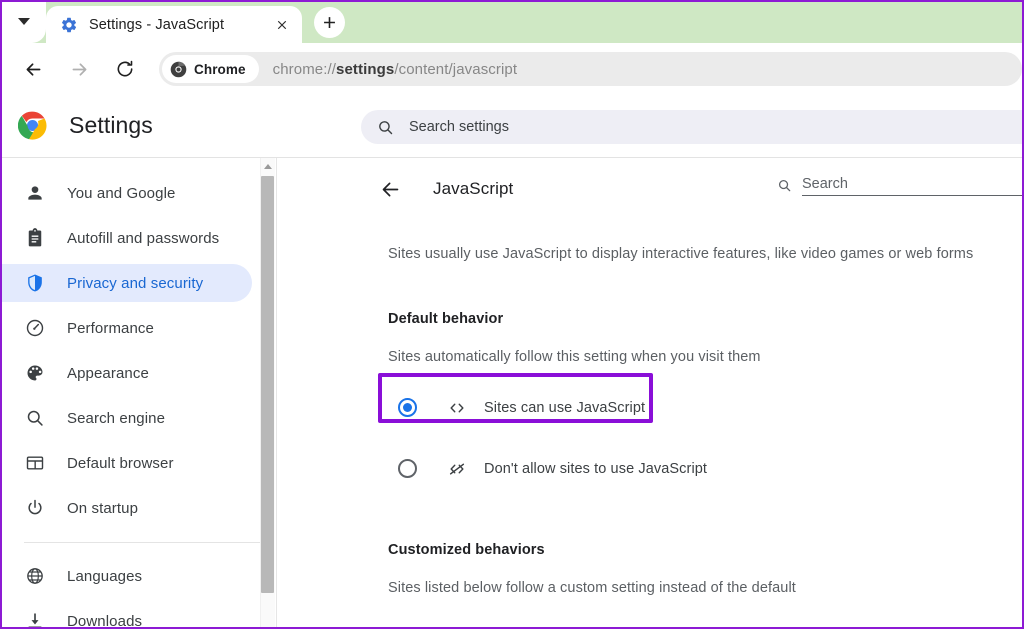 Image resolution: width=1024 pixels, height=629 pixels. I want to click on sidebar-item-label: Downloads, so click(105, 620).